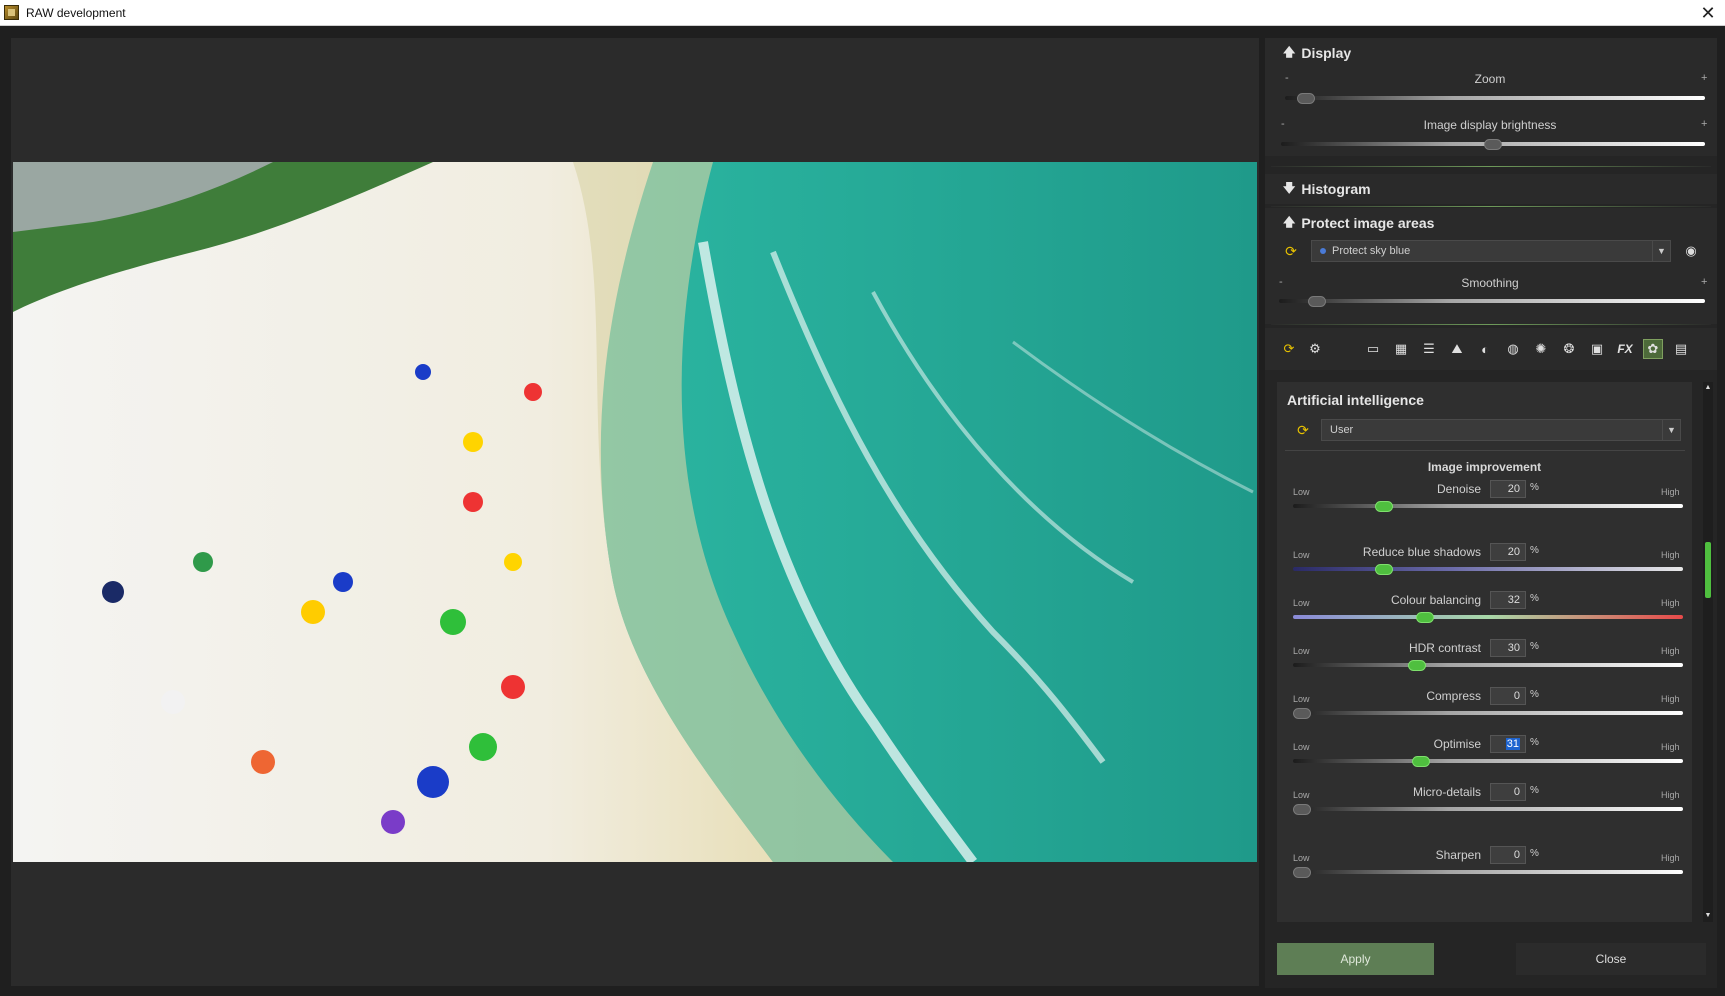  What do you see at coordinates (1512, 744) in the screenshot?
I see `ai-slider-value: 31` at bounding box center [1512, 744].